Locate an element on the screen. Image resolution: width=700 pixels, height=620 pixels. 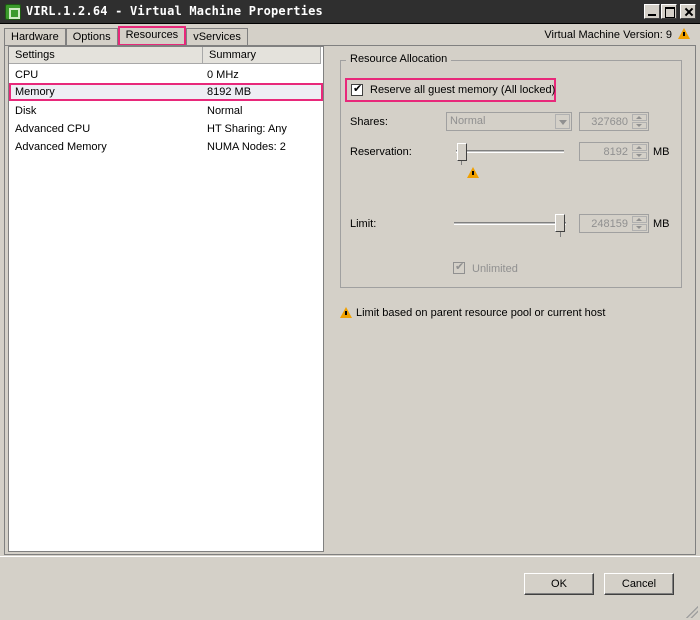
table-row-advanced-cpu: Advanced CPU HT Sharing: Any is located at coordinates (166, 129).